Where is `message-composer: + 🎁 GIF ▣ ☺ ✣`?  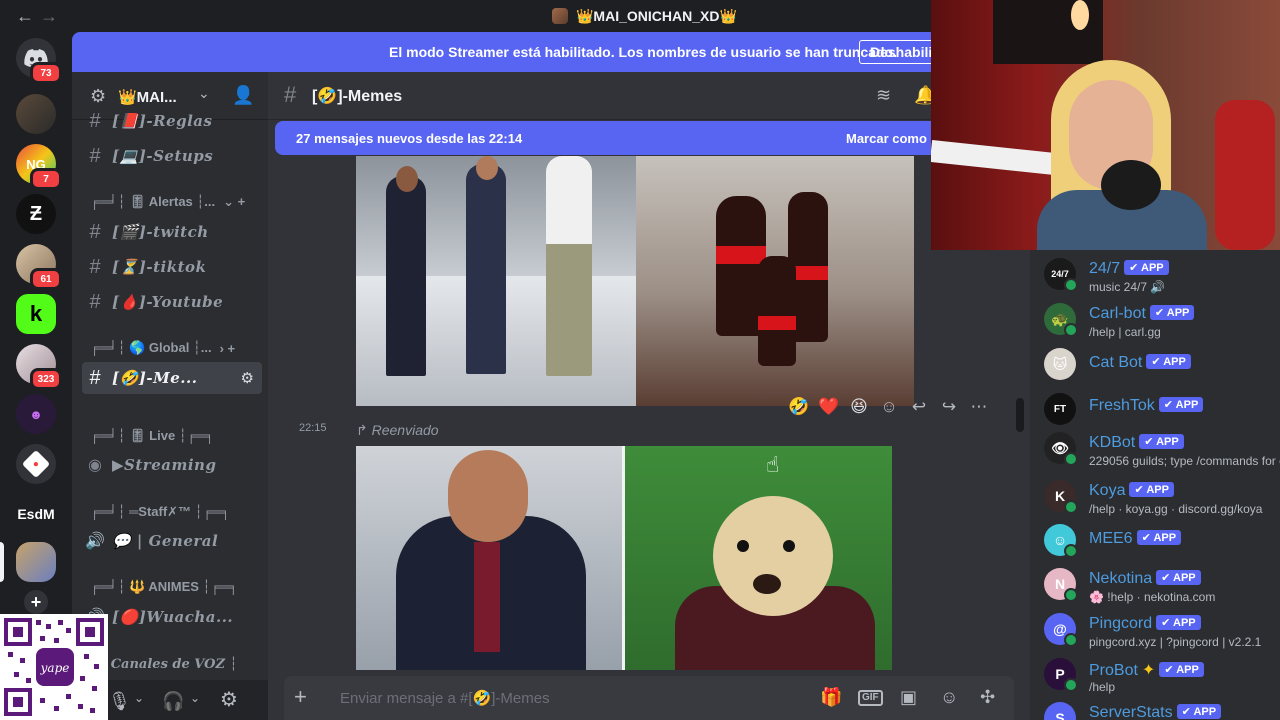 message-composer: + 🎁 GIF ▣ ☺ ✣ is located at coordinates (649, 698).